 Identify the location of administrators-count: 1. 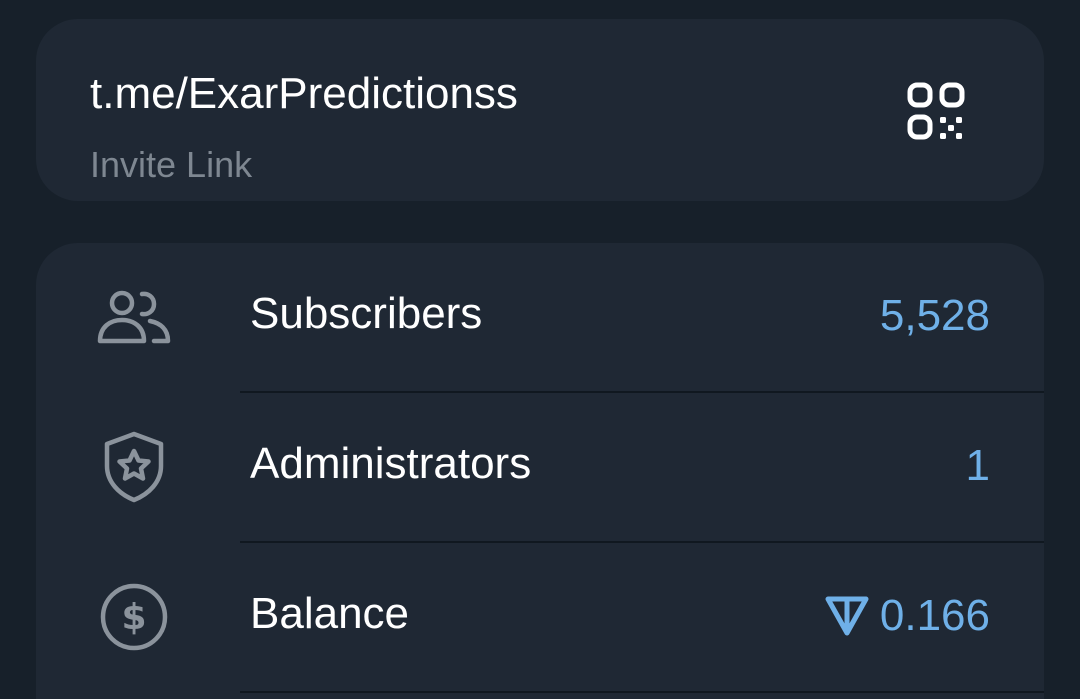
(978, 466).